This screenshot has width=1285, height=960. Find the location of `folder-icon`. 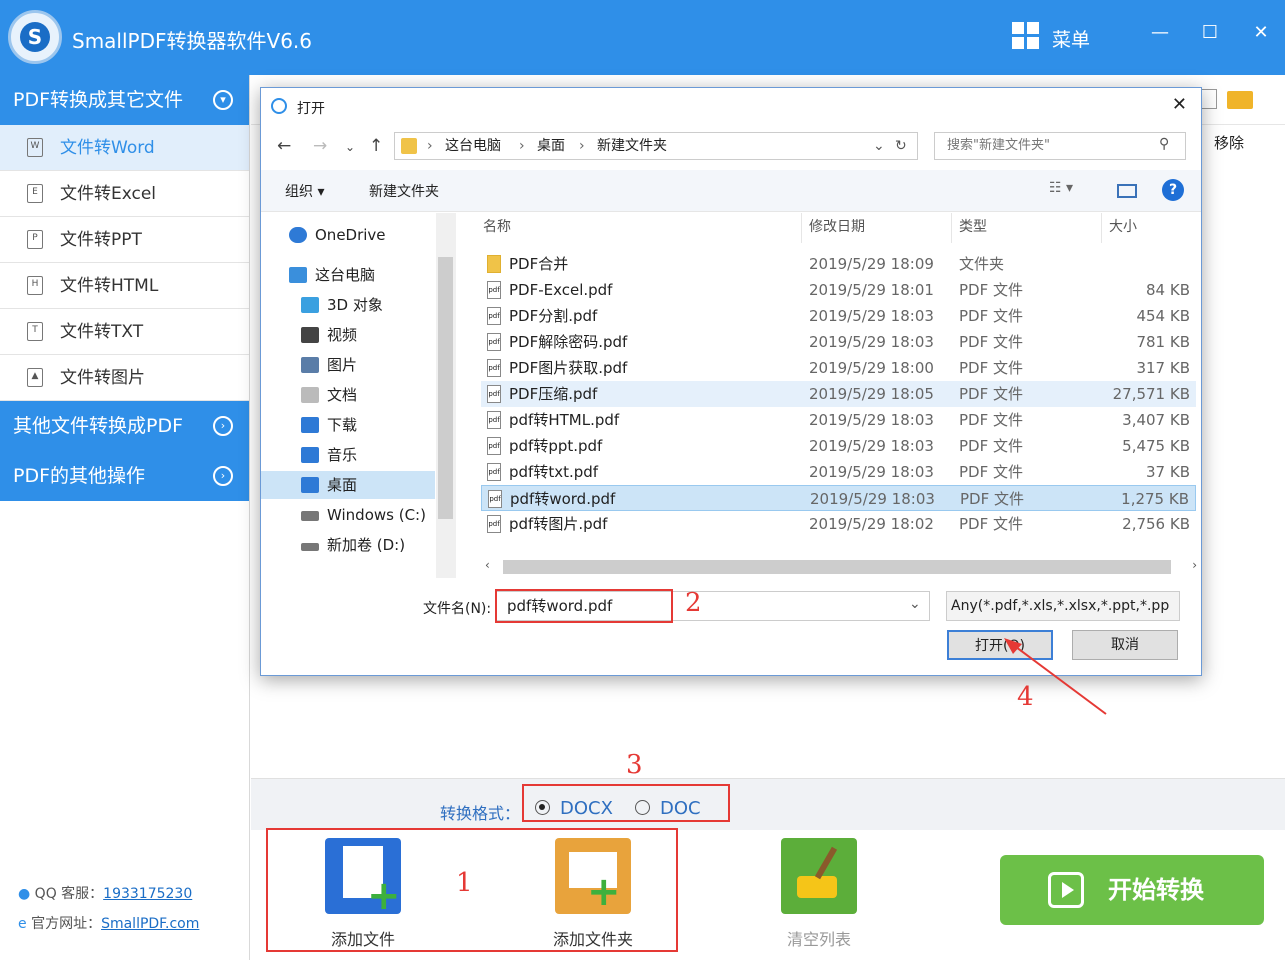

folder-icon is located at coordinates (1240, 100).